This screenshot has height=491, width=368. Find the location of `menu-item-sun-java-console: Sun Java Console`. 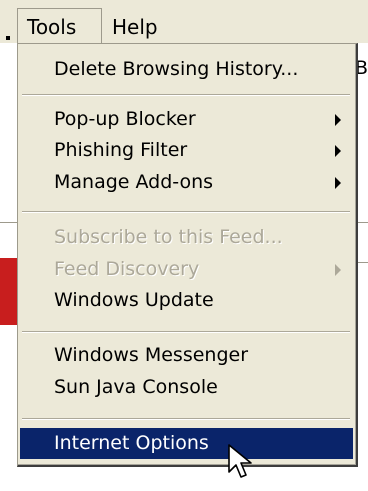

menu-item-sun-java-console: Sun Java Console is located at coordinates (186, 387).